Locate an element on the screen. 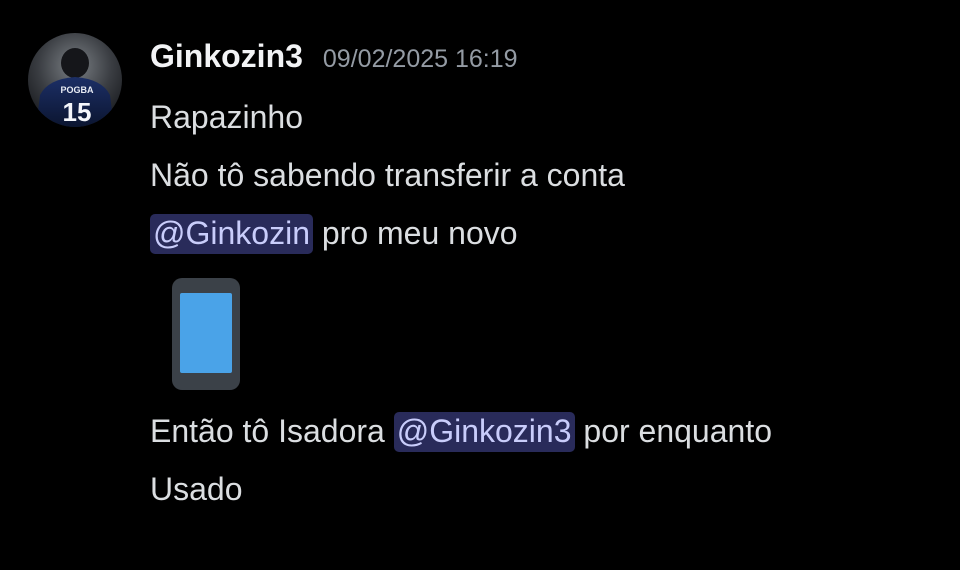 This screenshot has height=570, width=960. avatar-image: POGBA 15 is located at coordinates (75, 80).